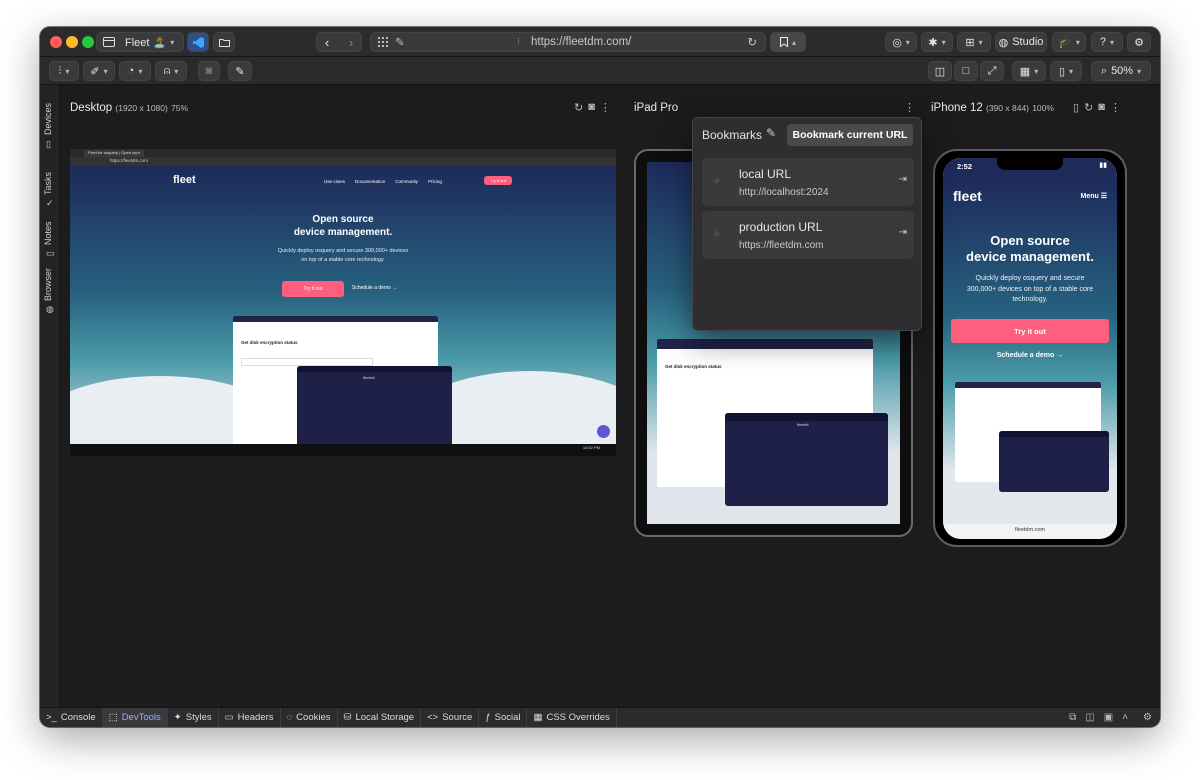 Image resolution: width=1200 pixels, height=780 pixels. What do you see at coordinates (380, 717) in the screenshot?
I see `tab-local-storage: ⛁ Local Storage` at bounding box center [380, 717].